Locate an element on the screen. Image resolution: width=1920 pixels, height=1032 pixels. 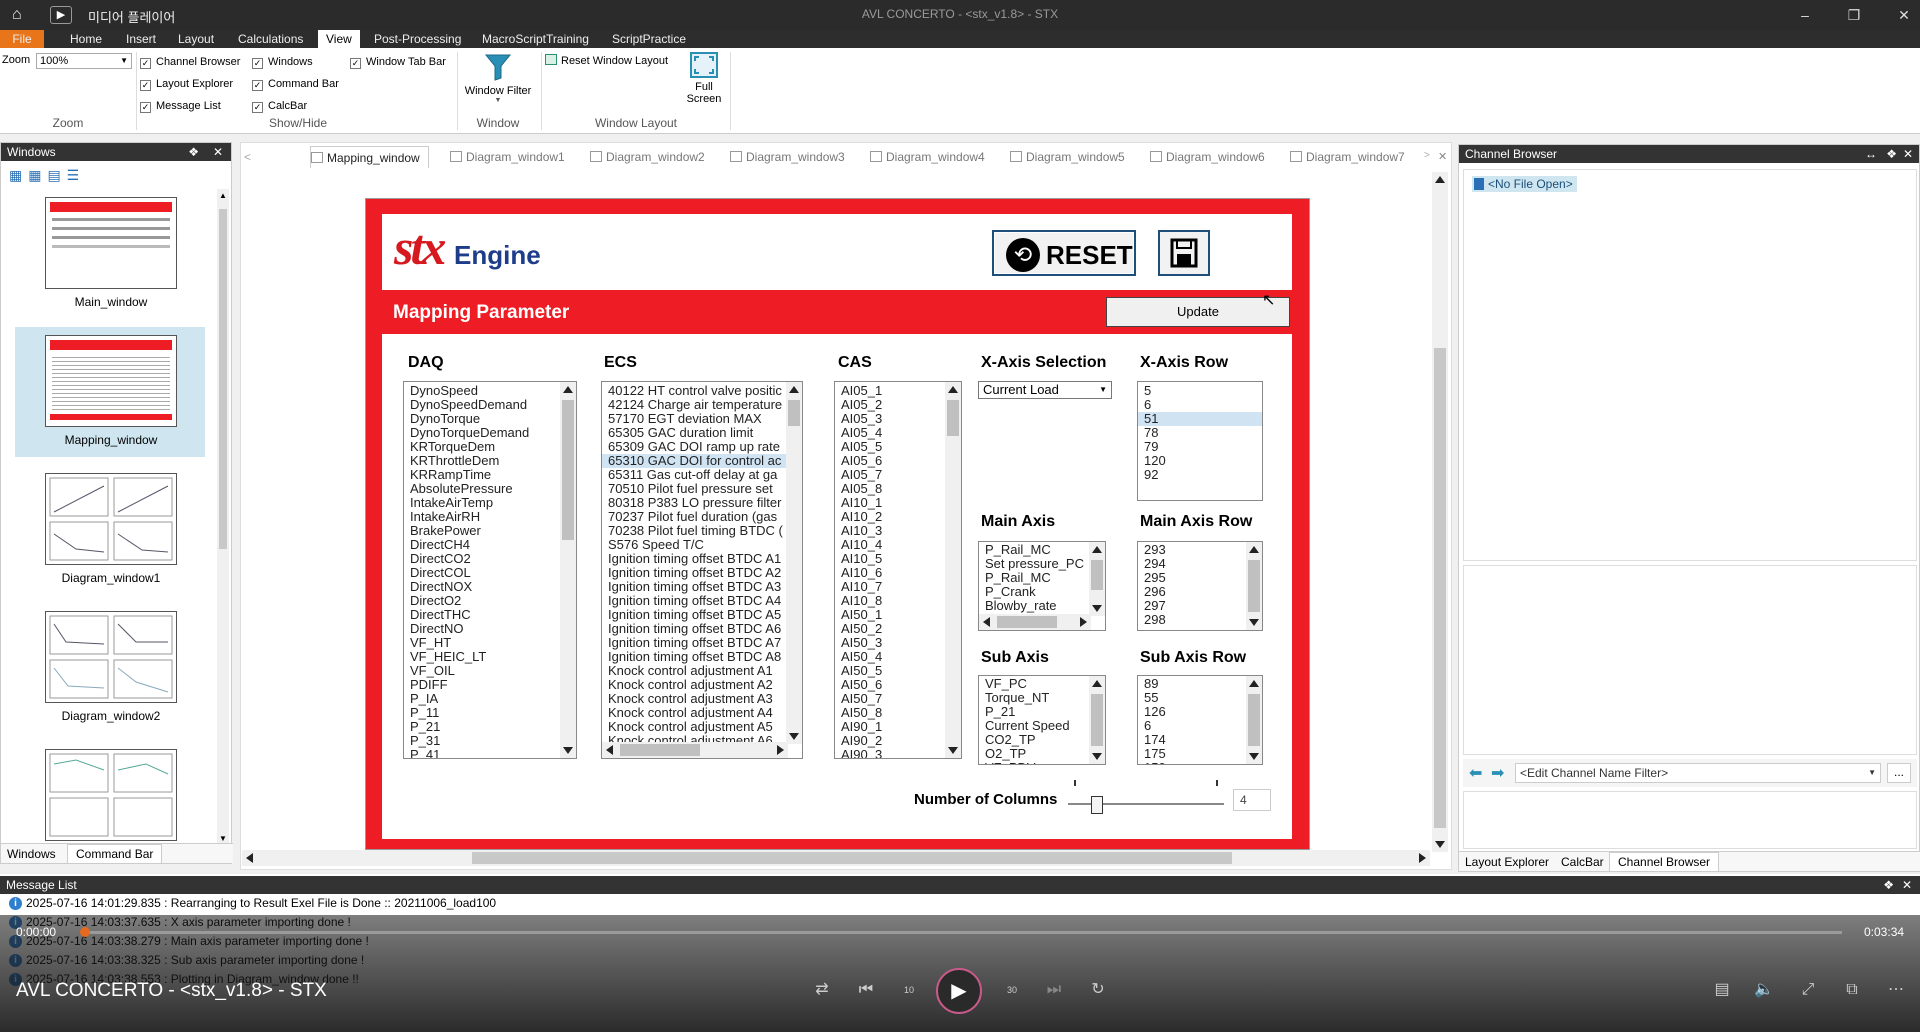
sub-axis-scrollbar is located at coordinates (1097, 720).